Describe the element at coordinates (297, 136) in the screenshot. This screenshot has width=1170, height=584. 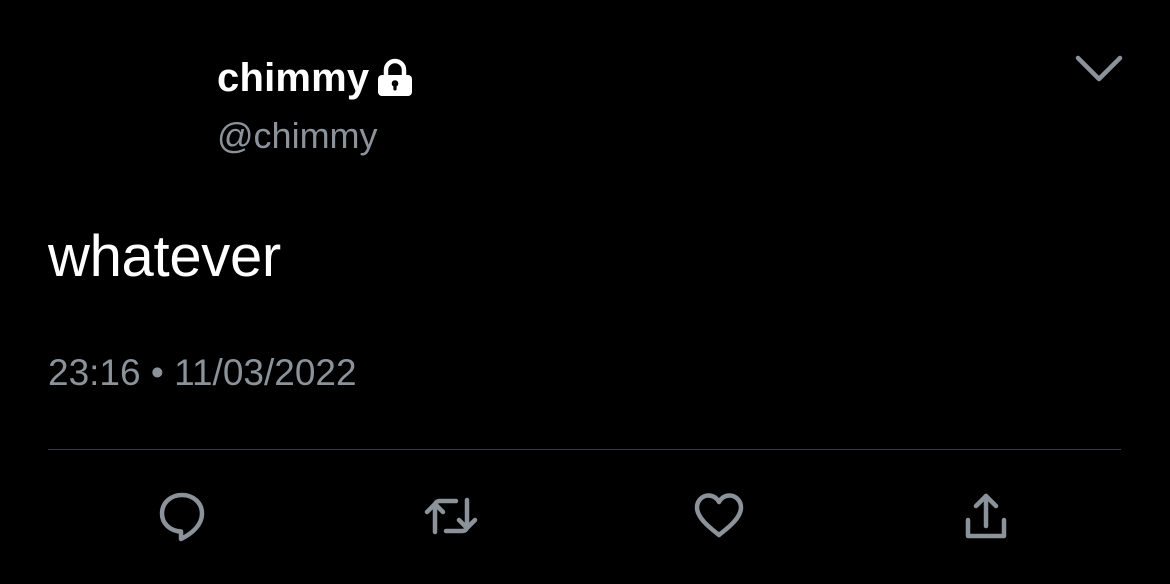
I see `user-handle: @chimmy` at that location.